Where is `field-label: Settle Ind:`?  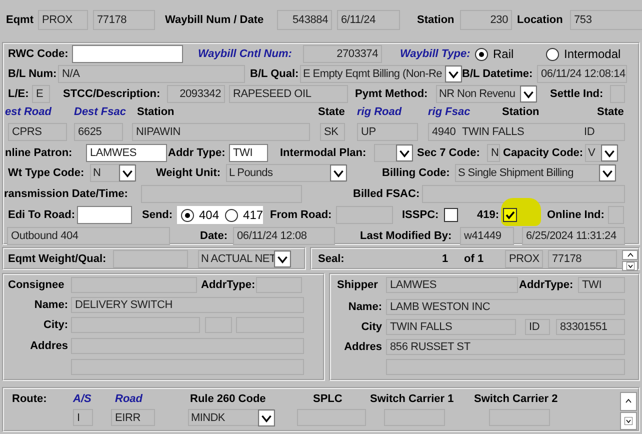
field-label: Settle Ind: is located at coordinates (577, 94).